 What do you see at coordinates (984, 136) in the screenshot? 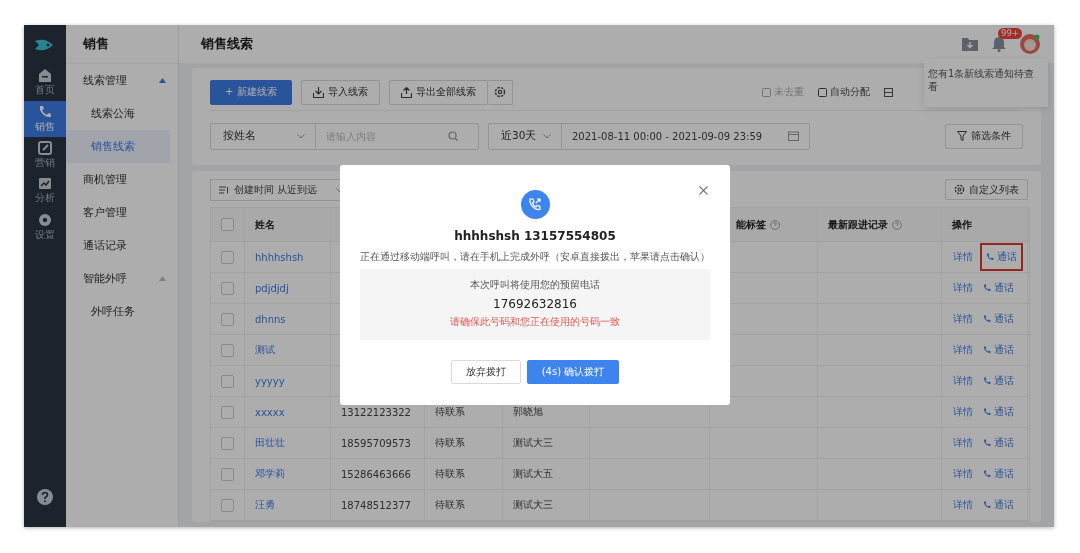
I see `filter-button: 筛选条件` at bounding box center [984, 136].